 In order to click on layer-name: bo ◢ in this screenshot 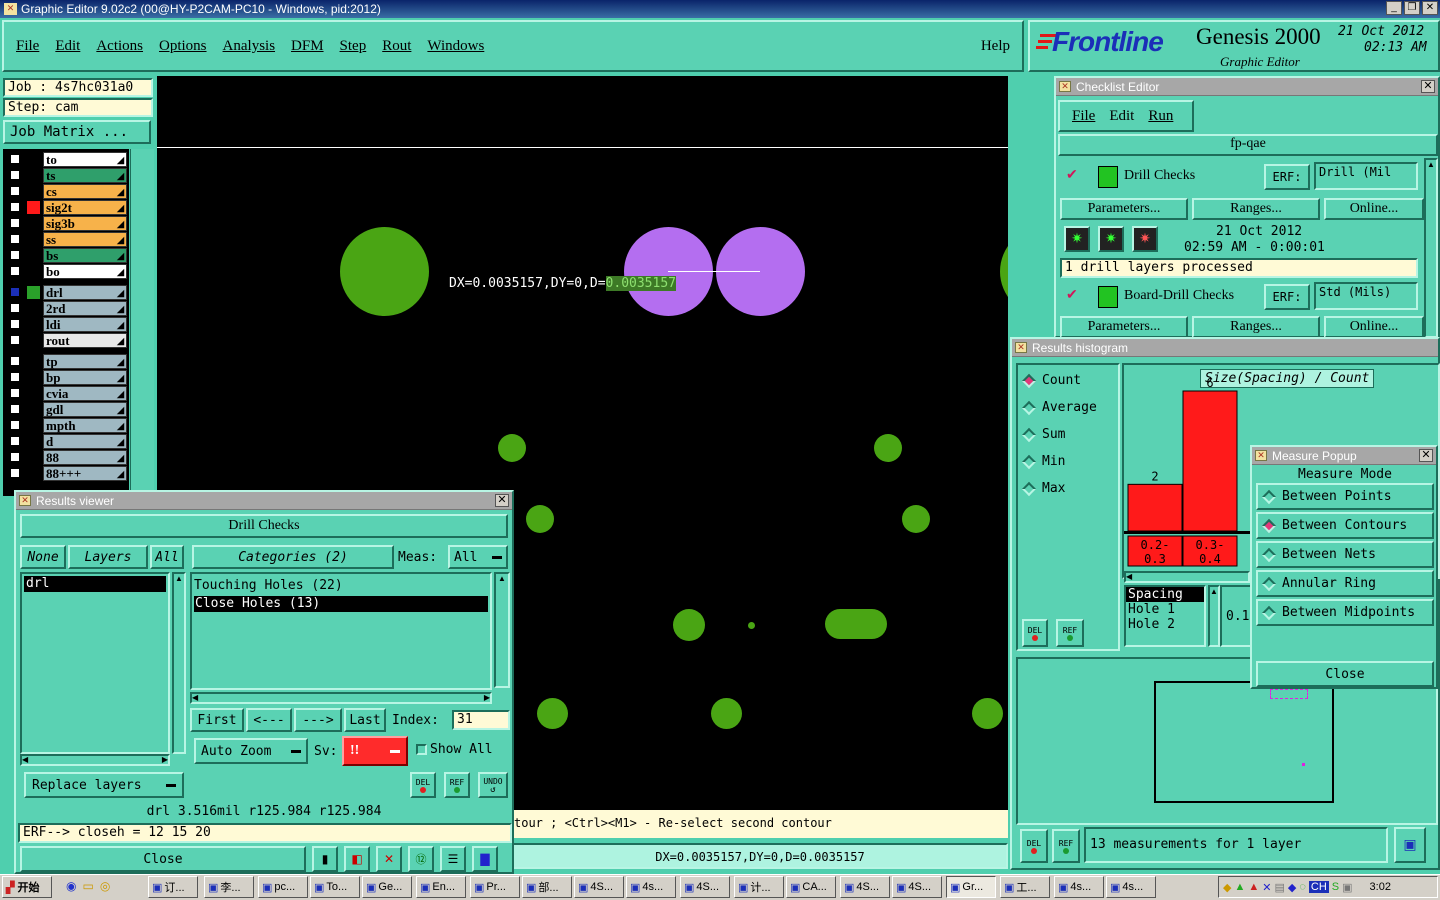, I will do `click(85, 271)`.